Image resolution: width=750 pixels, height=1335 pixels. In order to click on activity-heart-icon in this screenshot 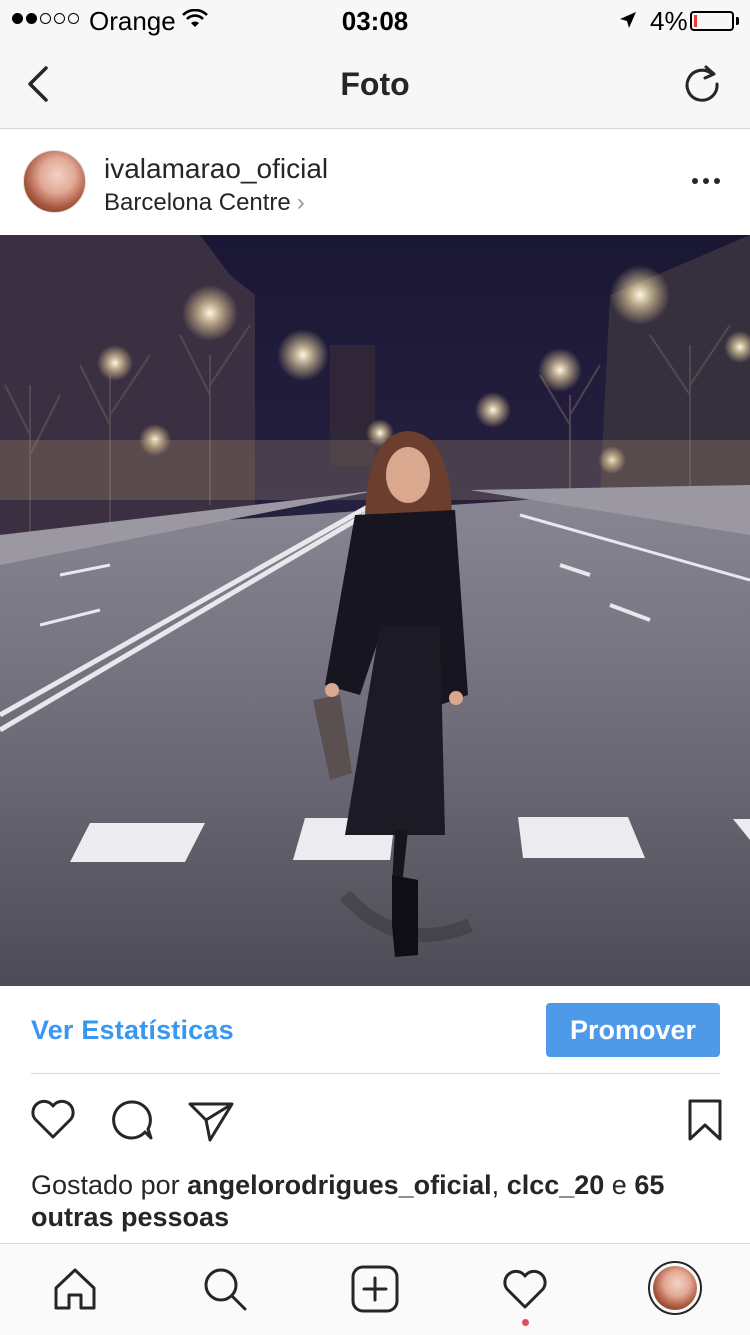, I will do `click(525, 1289)`.